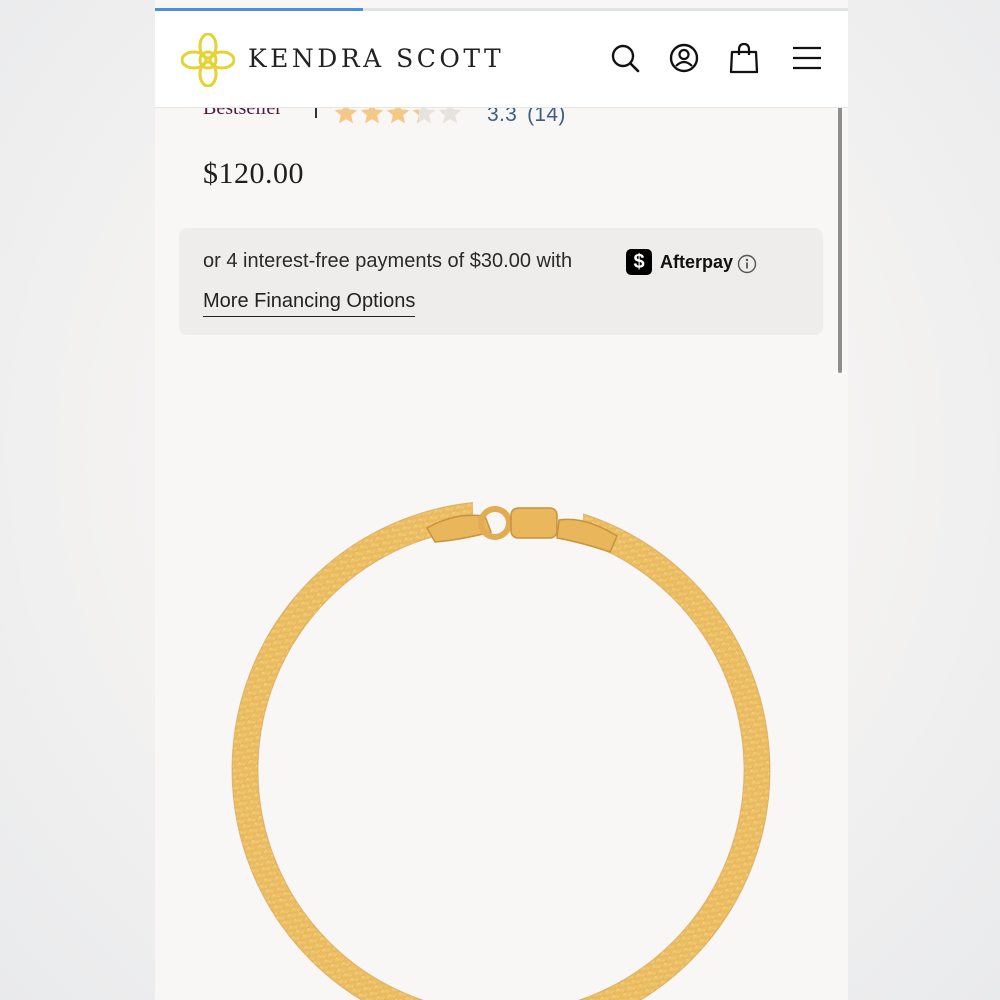  What do you see at coordinates (747, 264) in the screenshot?
I see `info-icon` at bounding box center [747, 264].